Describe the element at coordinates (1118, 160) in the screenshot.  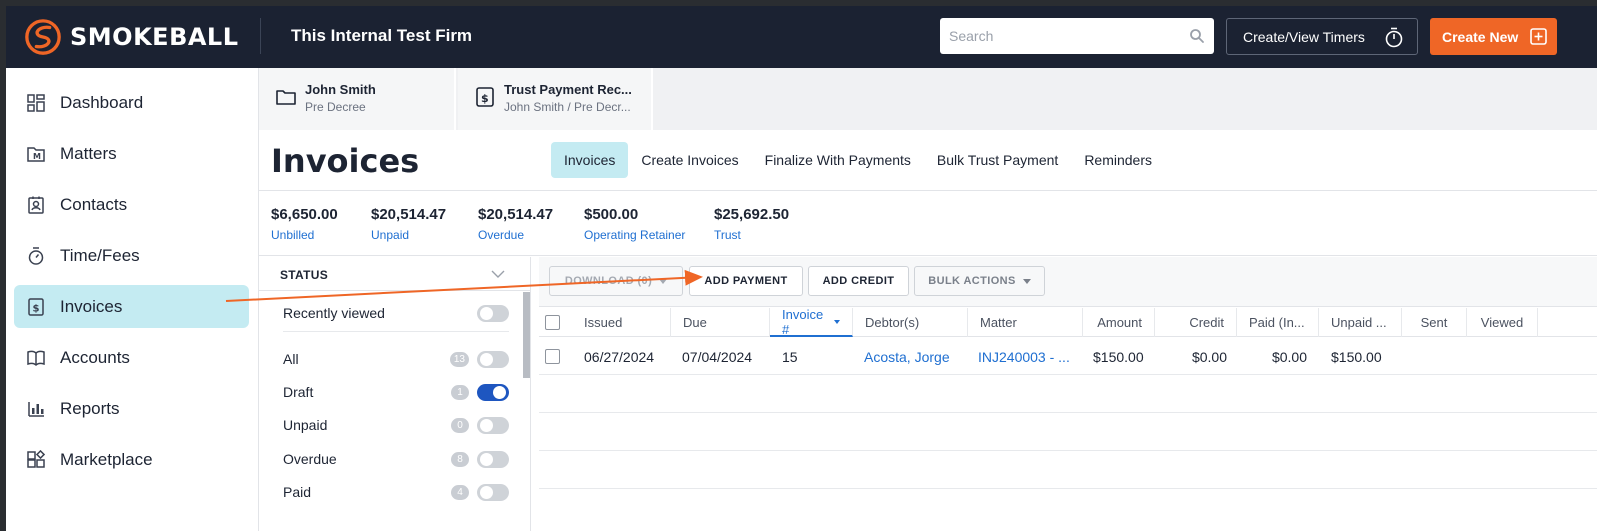
I see `tab-reminders: Reminders` at that location.